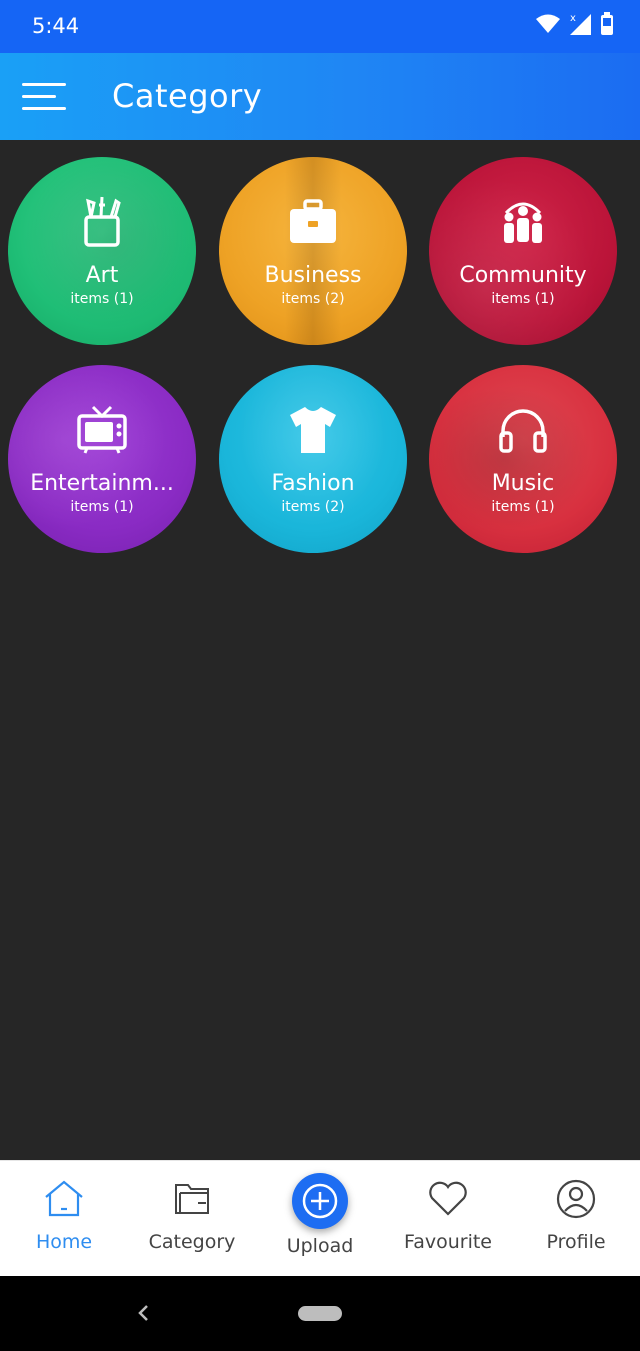  What do you see at coordinates (64, 1198) in the screenshot?
I see `home-icon` at bounding box center [64, 1198].